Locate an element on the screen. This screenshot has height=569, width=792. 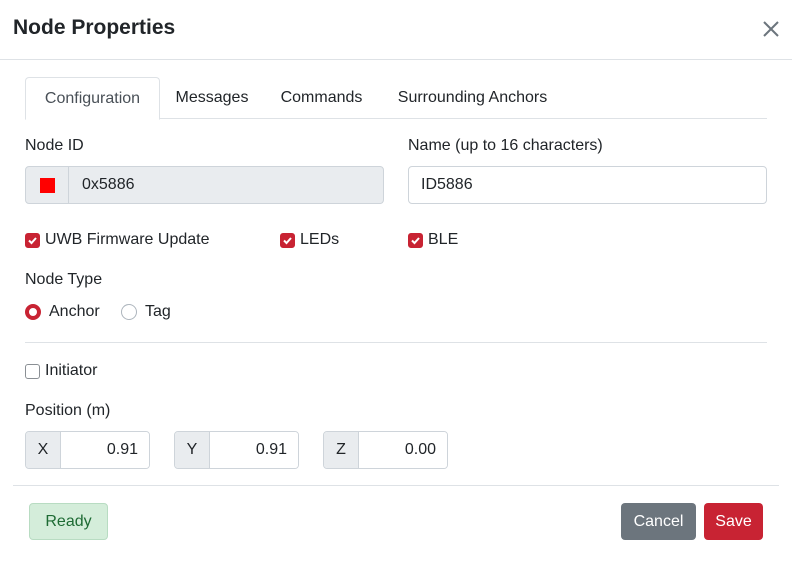
dialog-header: Node Properties is located at coordinates (396, 30).